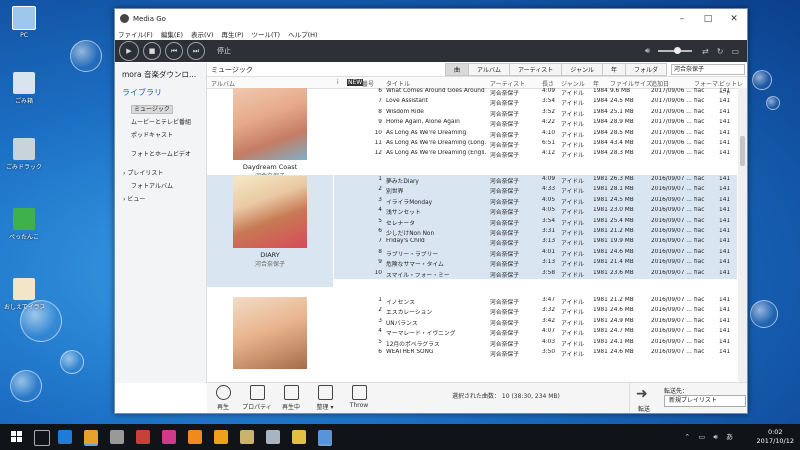 The width and height of the screenshot is (800, 450). What do you see at coordinates (196, 51) in the screenshot?
I see `next-button: ⏭` at bounding box center [196, 51].